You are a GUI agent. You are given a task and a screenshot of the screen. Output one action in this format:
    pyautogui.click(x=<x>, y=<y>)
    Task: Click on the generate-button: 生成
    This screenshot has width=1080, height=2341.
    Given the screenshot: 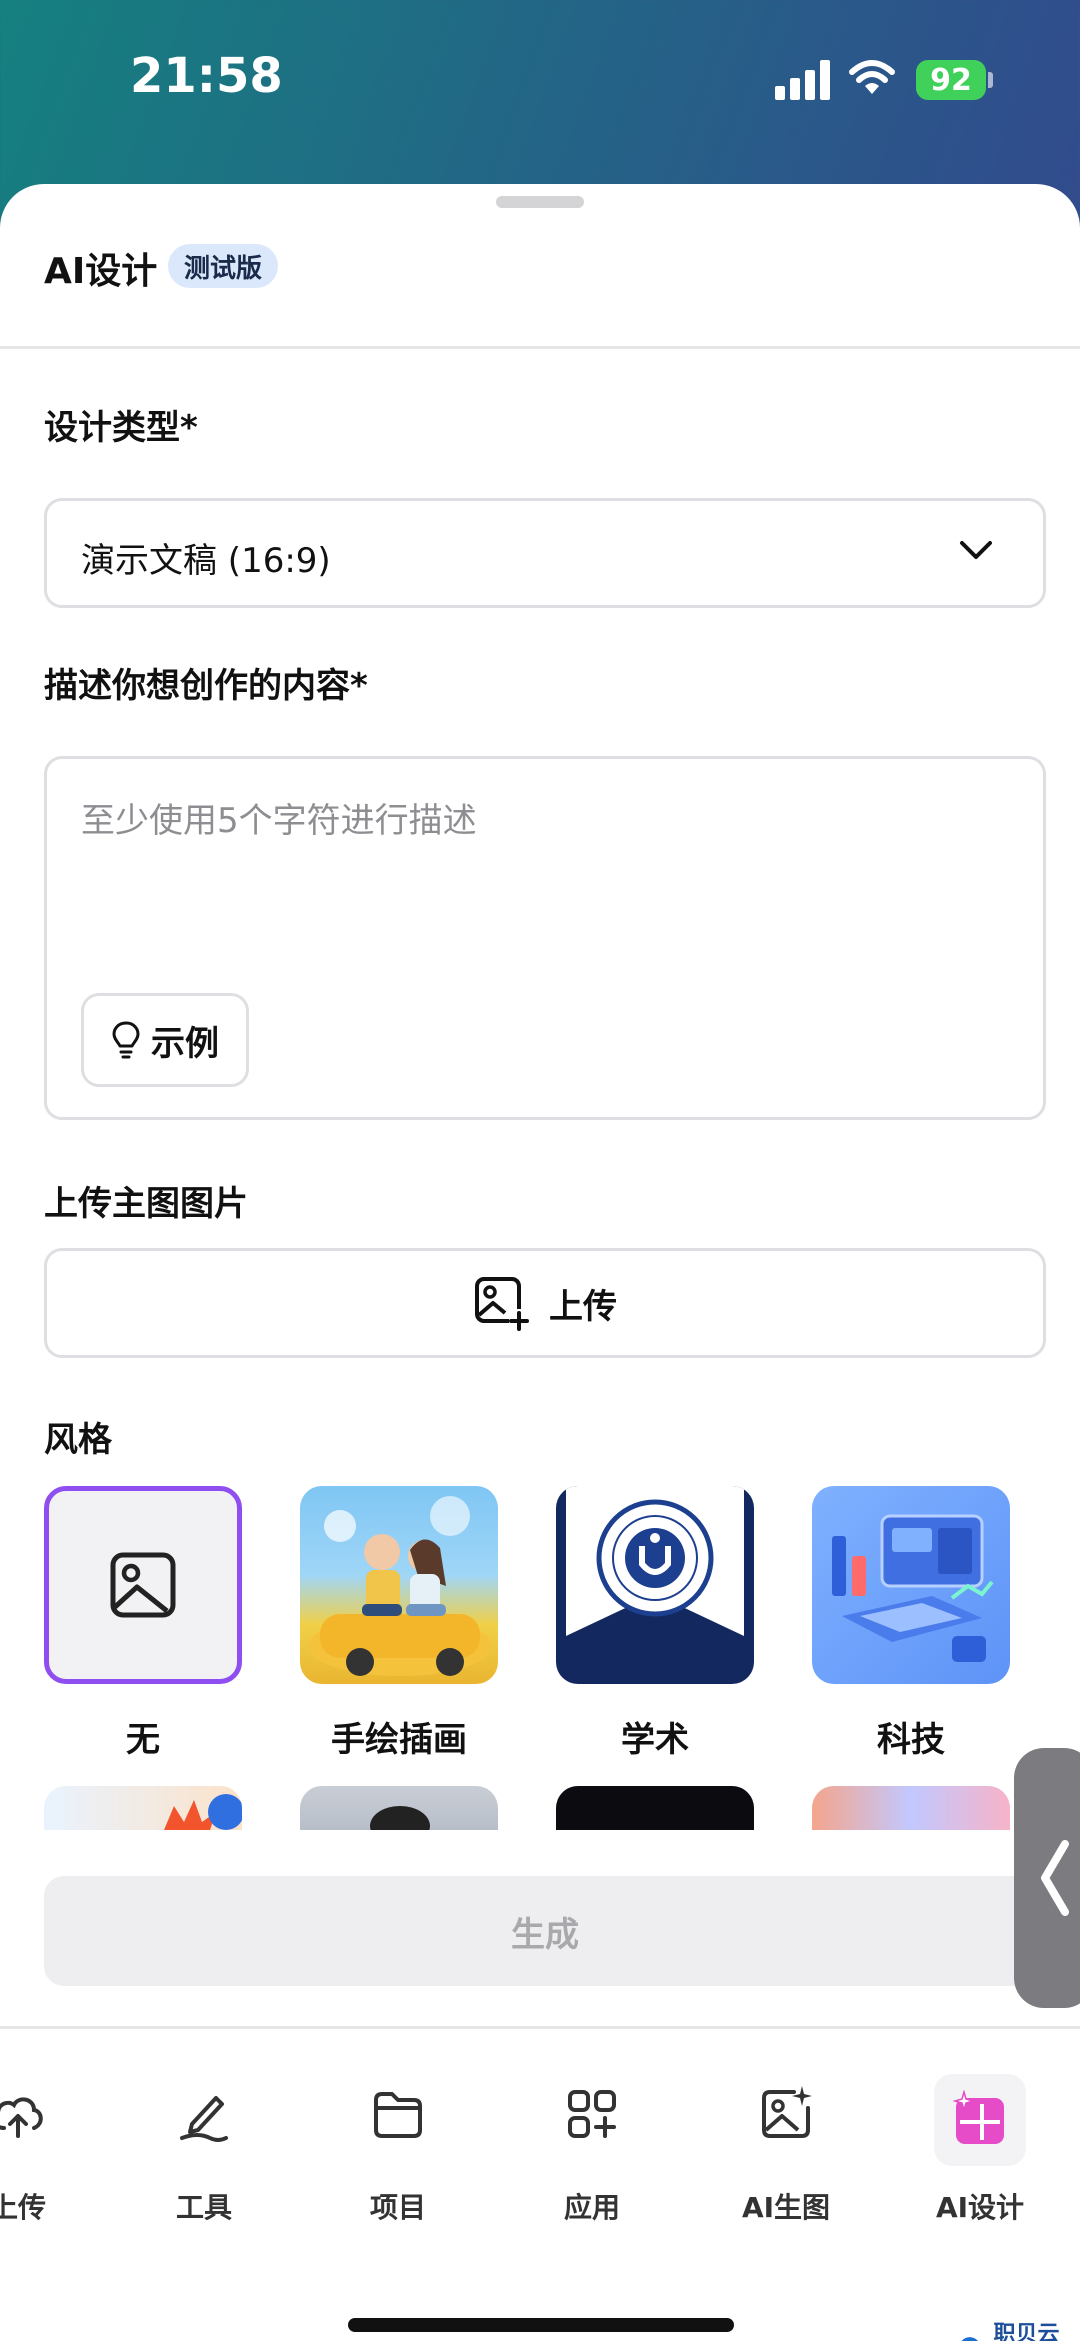 What is the action you would take?
    pyautogui.click(x=545, y=1931)
    